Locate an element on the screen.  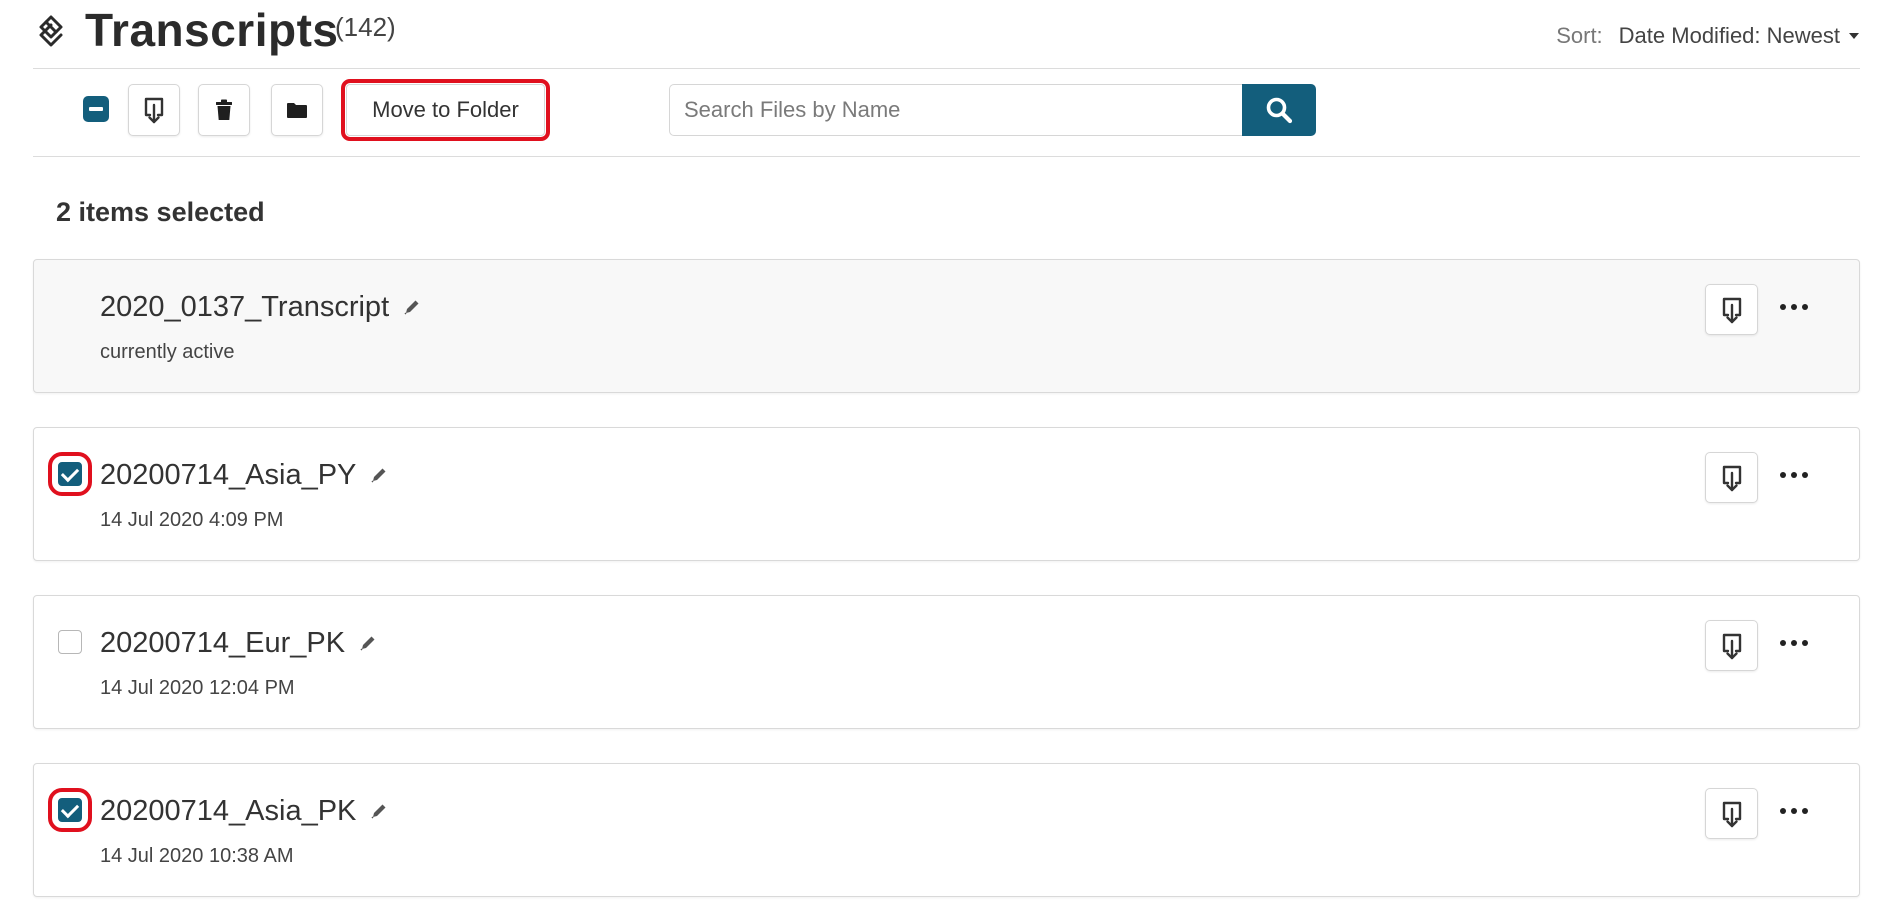
folder-icon is located at coordinates (297, 110).